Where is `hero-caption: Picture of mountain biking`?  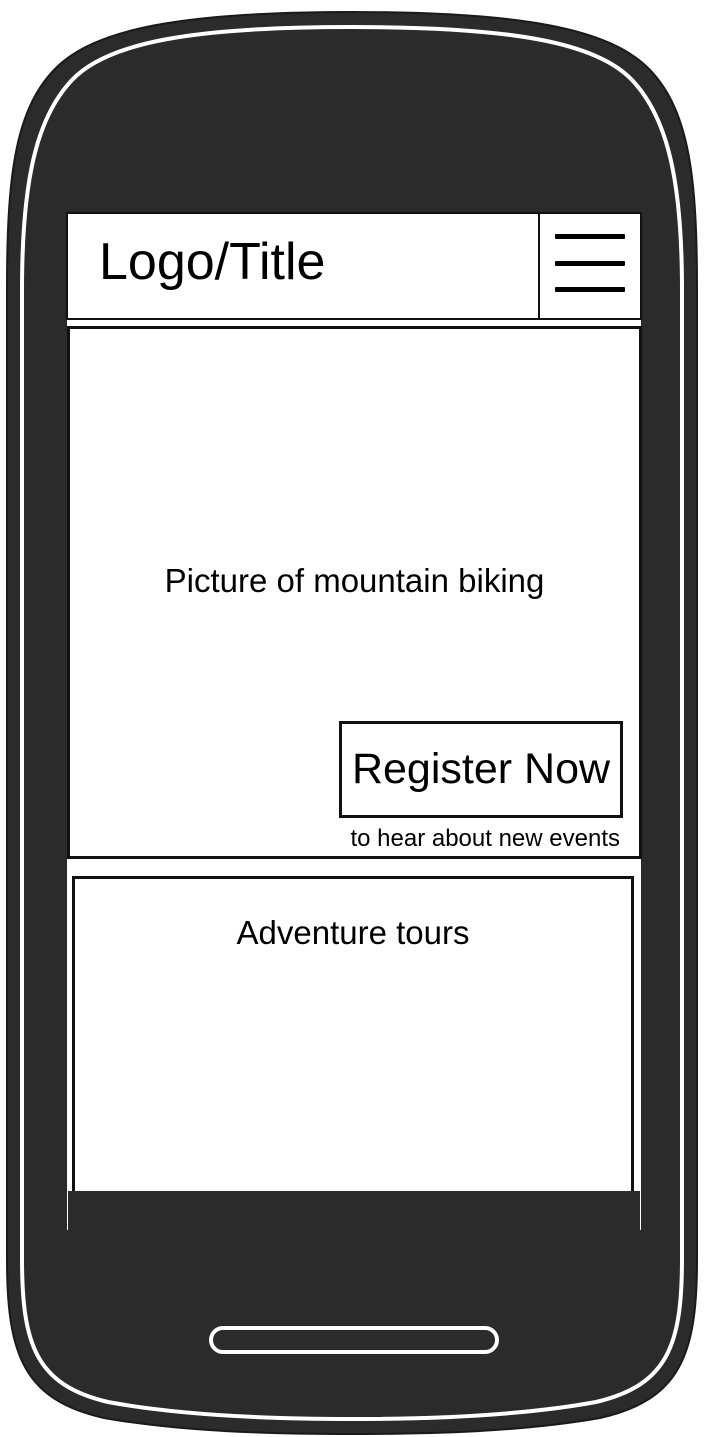
hero-caption: Picture of mountain biking is located at coordinates (354, 580).